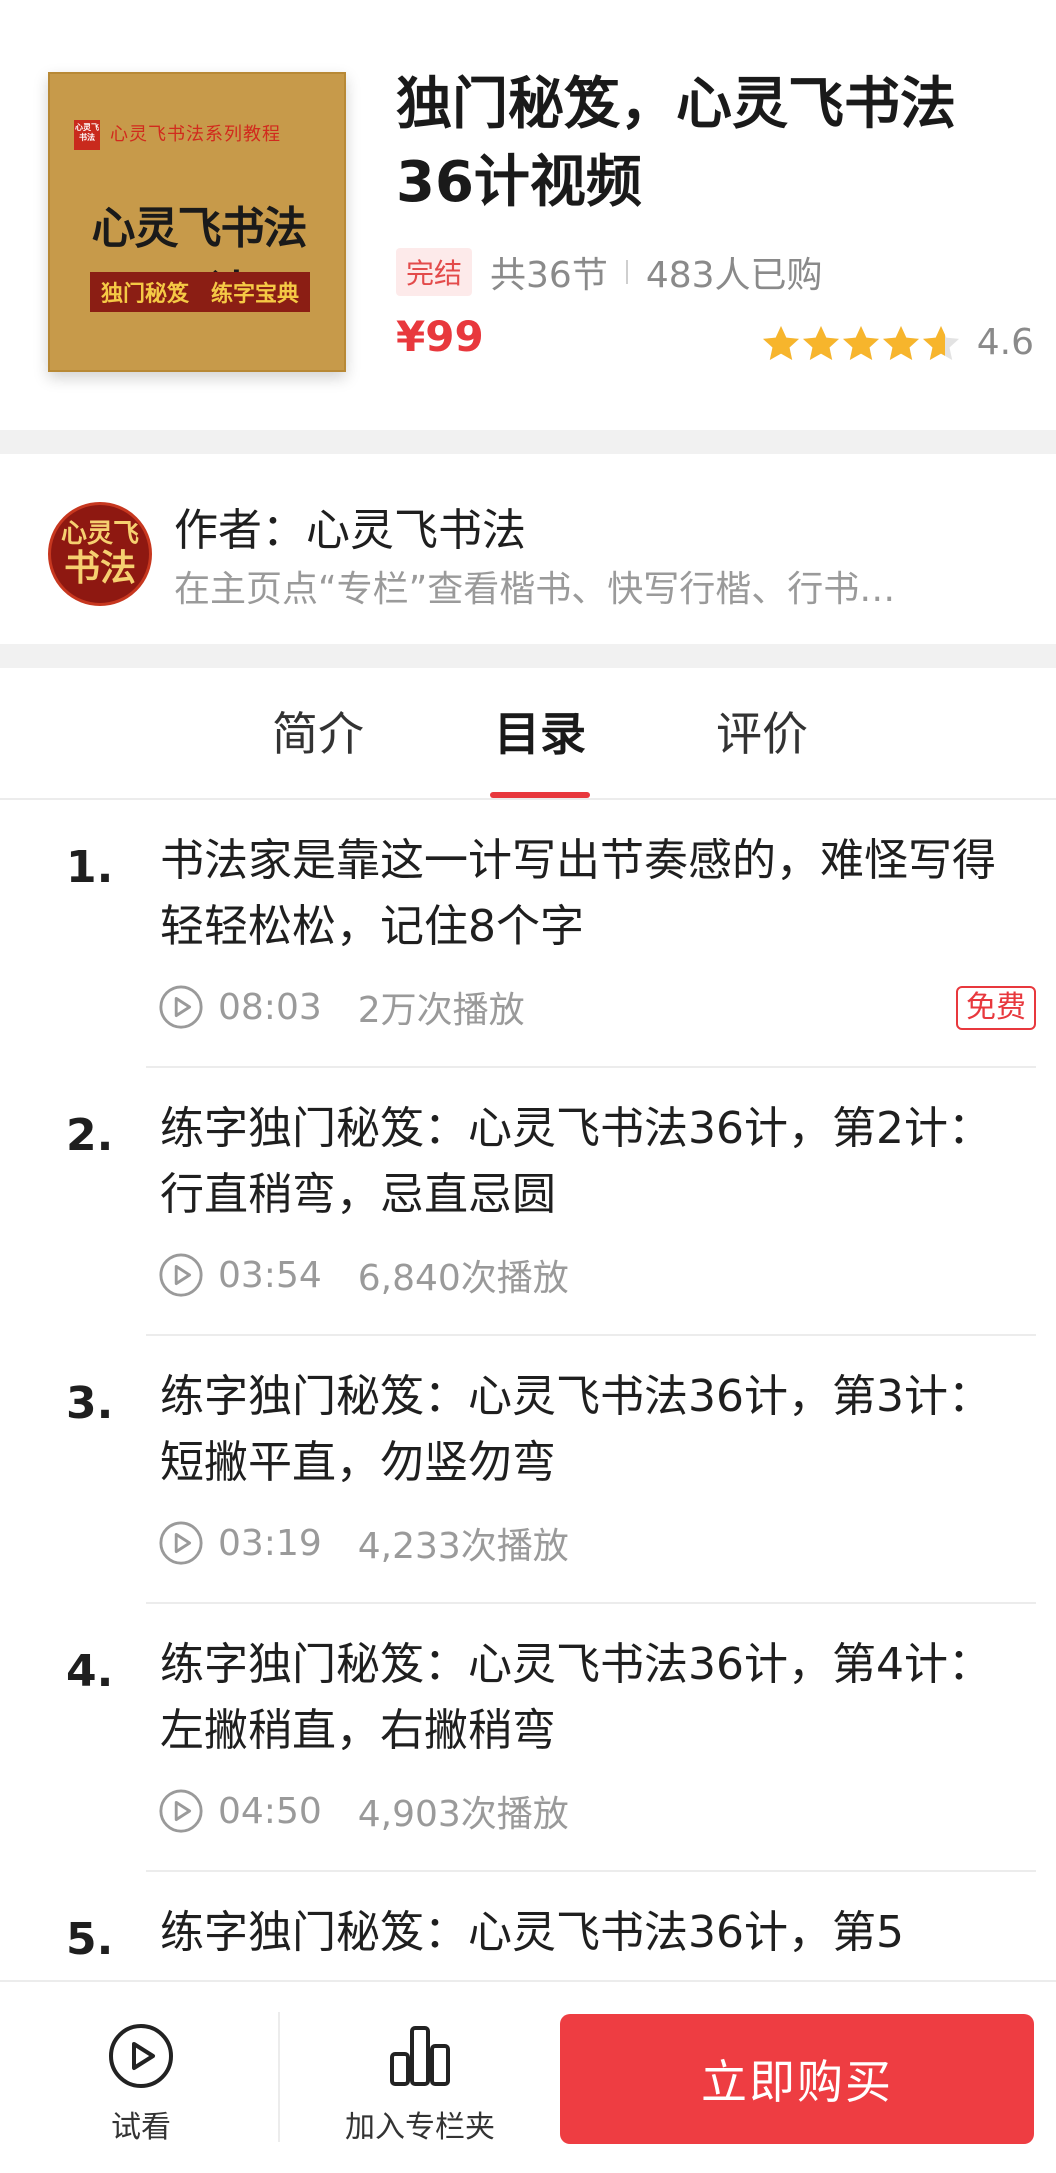  I want to click on tab-bar: 简介 目录 评价, so click(528, 734).